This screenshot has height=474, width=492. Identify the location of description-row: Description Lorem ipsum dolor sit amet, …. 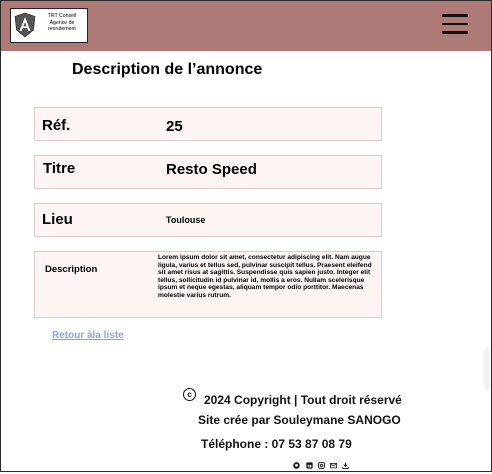
(208, 284).